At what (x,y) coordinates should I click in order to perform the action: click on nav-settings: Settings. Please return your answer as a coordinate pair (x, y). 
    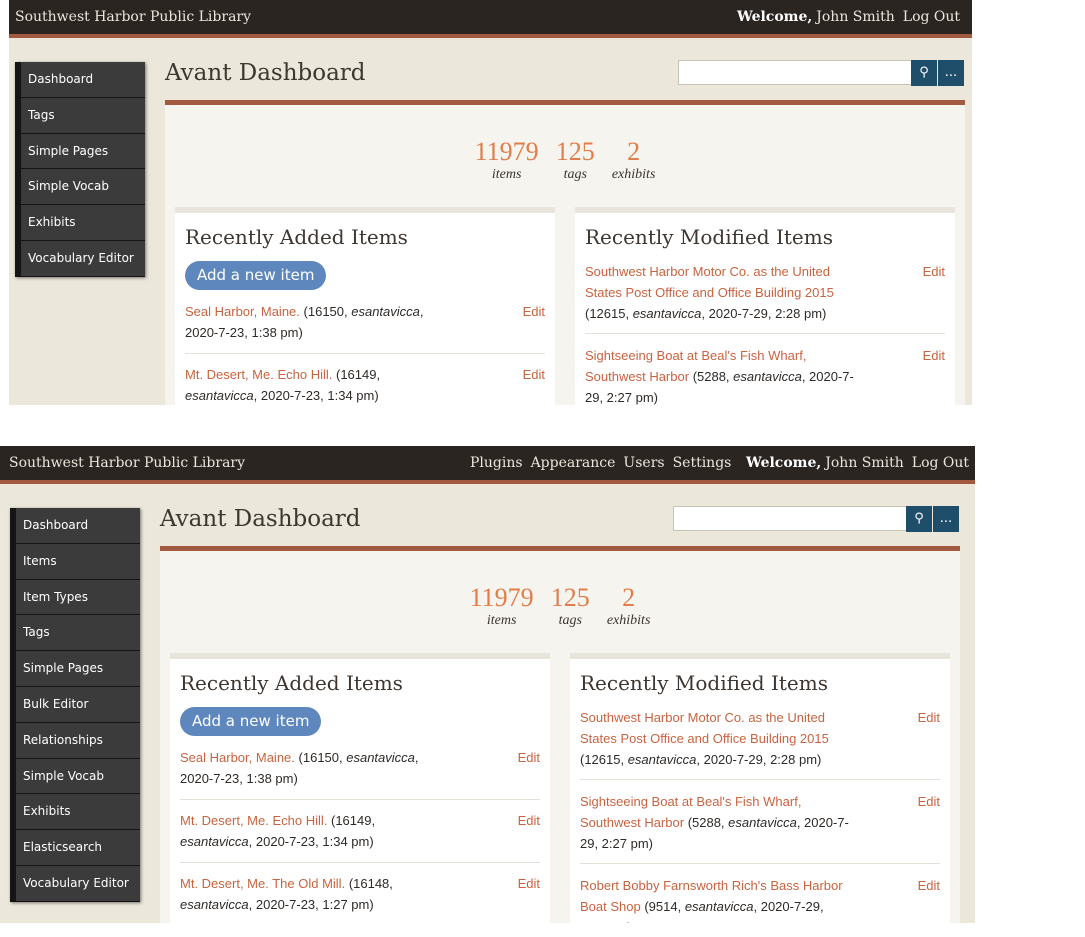
    Looking at the image, I should click on (702, 463).